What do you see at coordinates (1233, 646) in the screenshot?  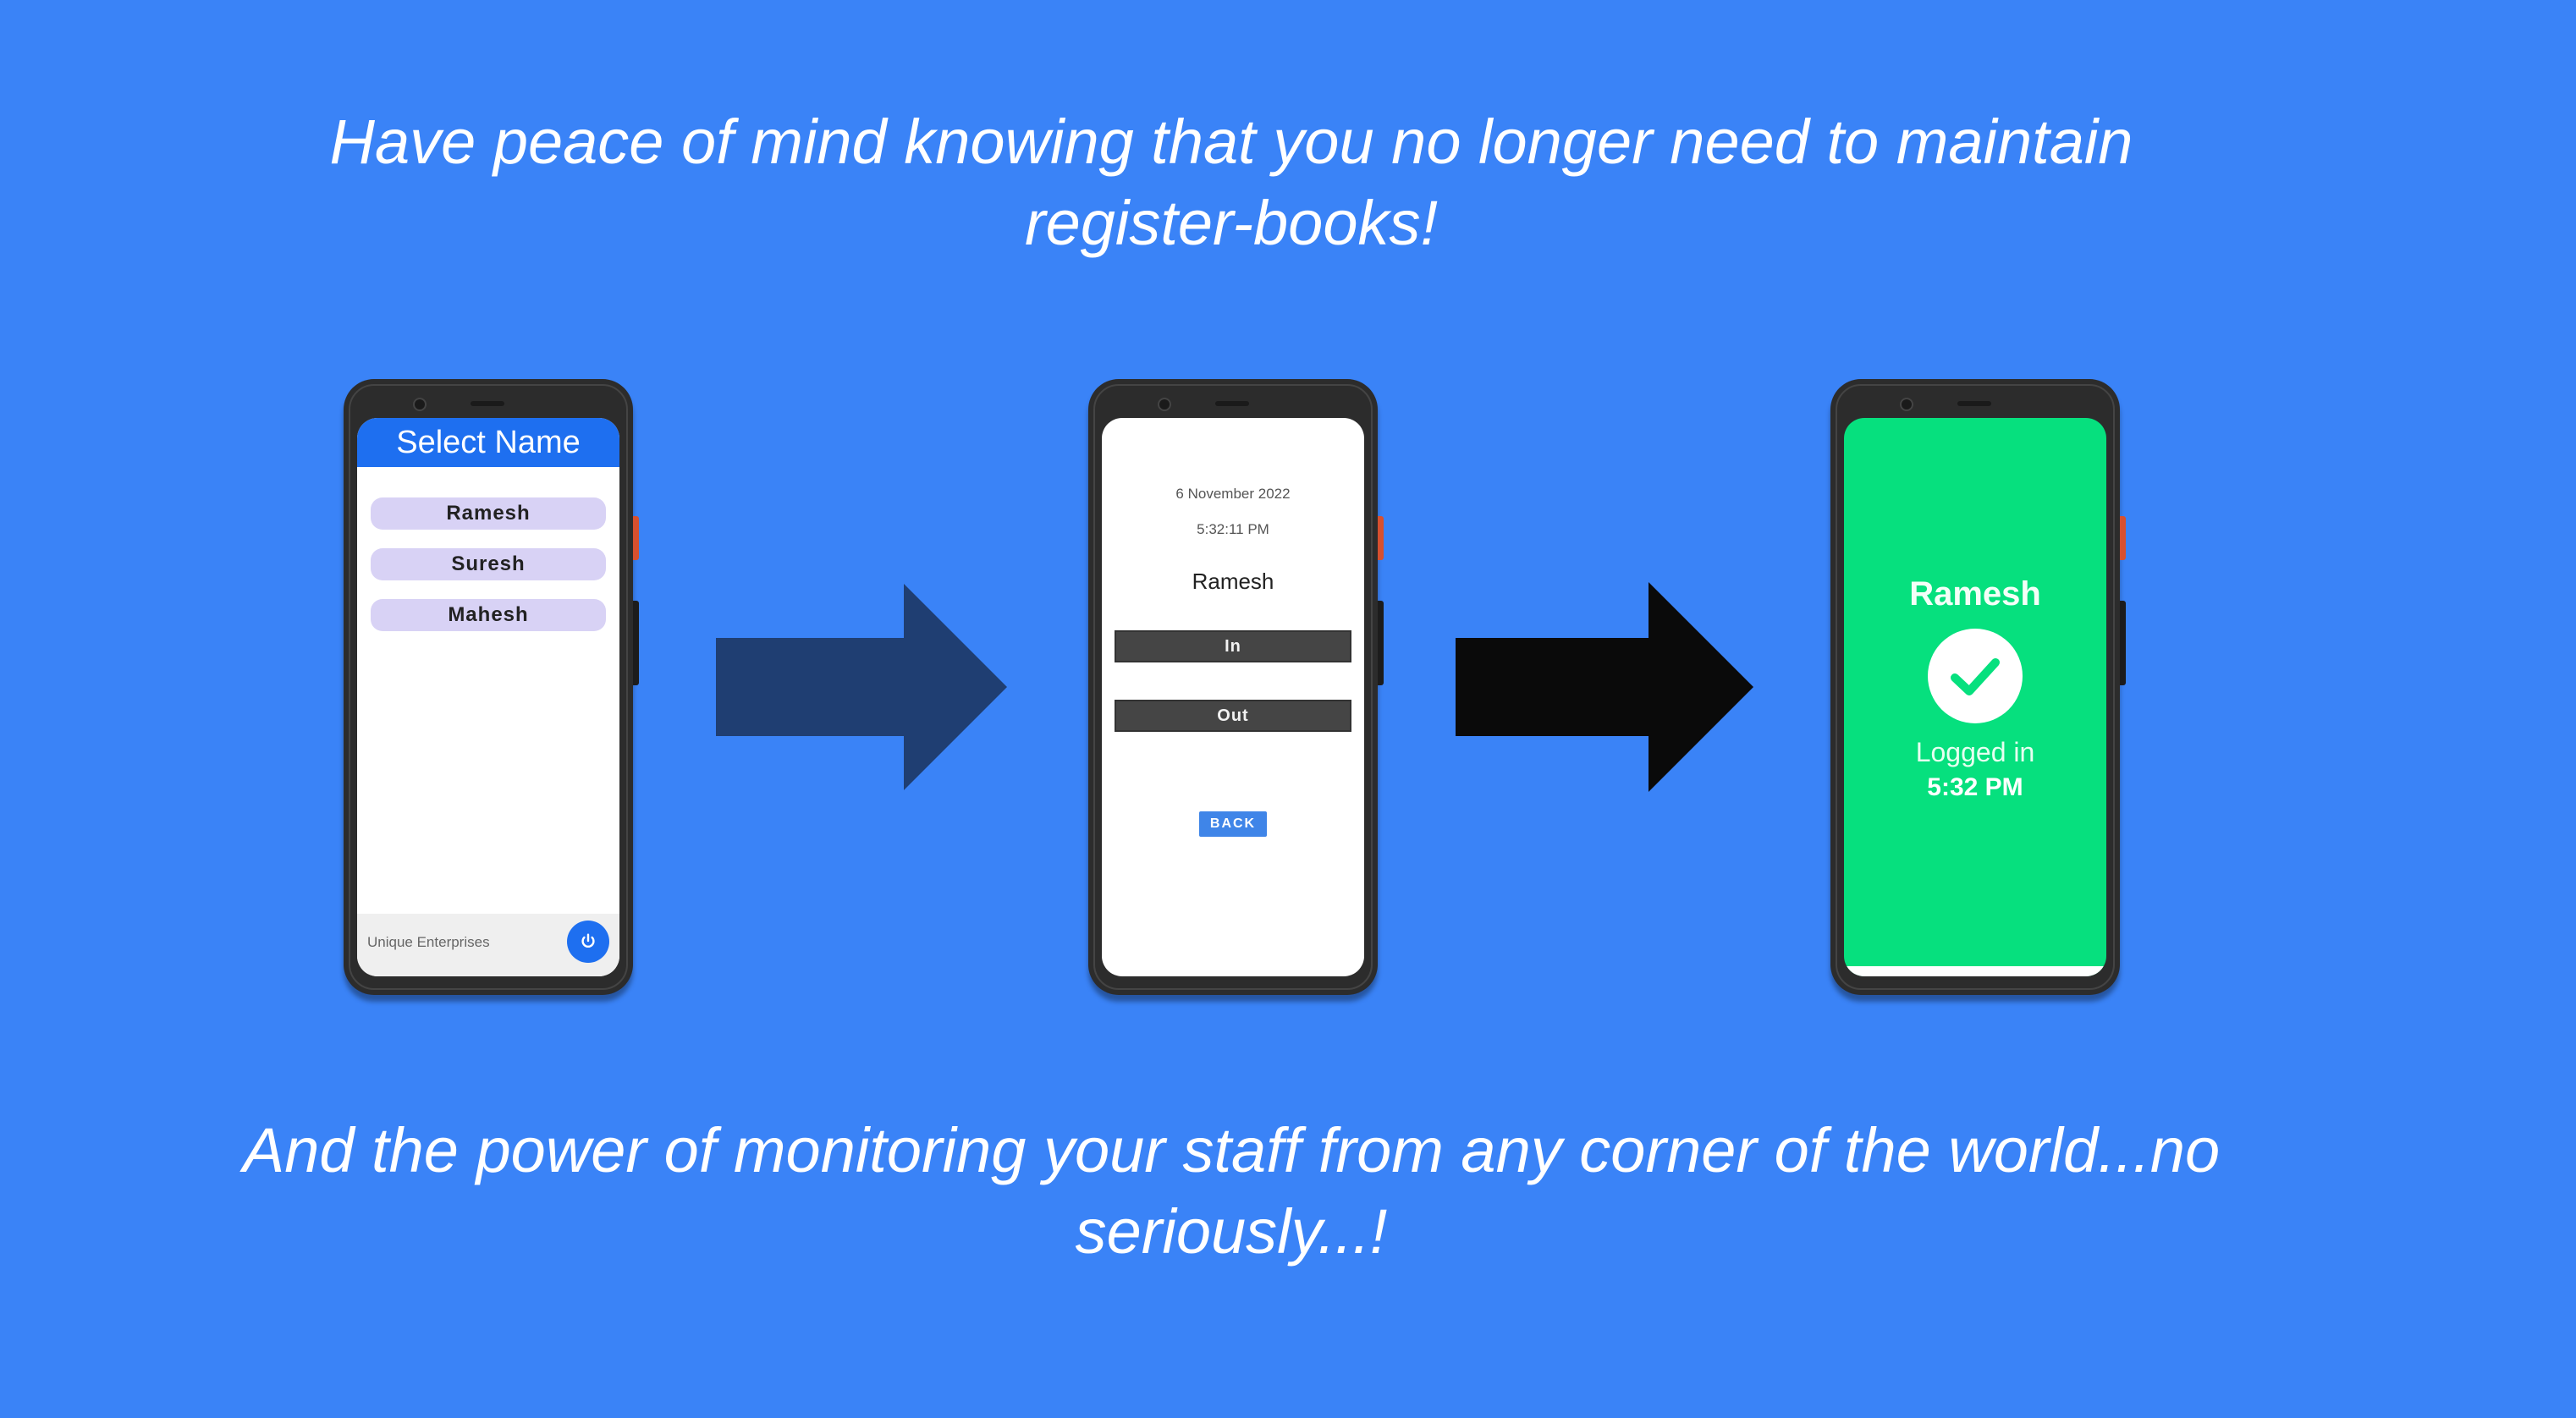 I see `in-button: In` at bounding box center [1233, 646].